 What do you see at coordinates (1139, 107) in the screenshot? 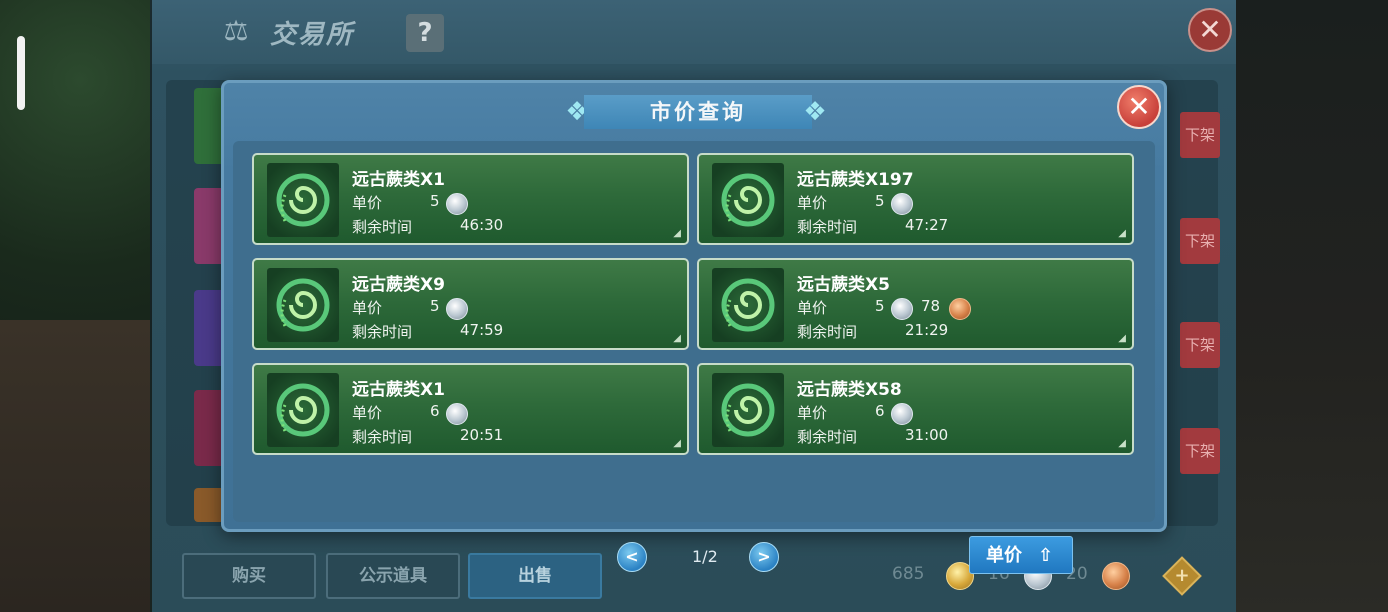
I see `dialog-close-button: ✕` at bounding box center [1139, 107].